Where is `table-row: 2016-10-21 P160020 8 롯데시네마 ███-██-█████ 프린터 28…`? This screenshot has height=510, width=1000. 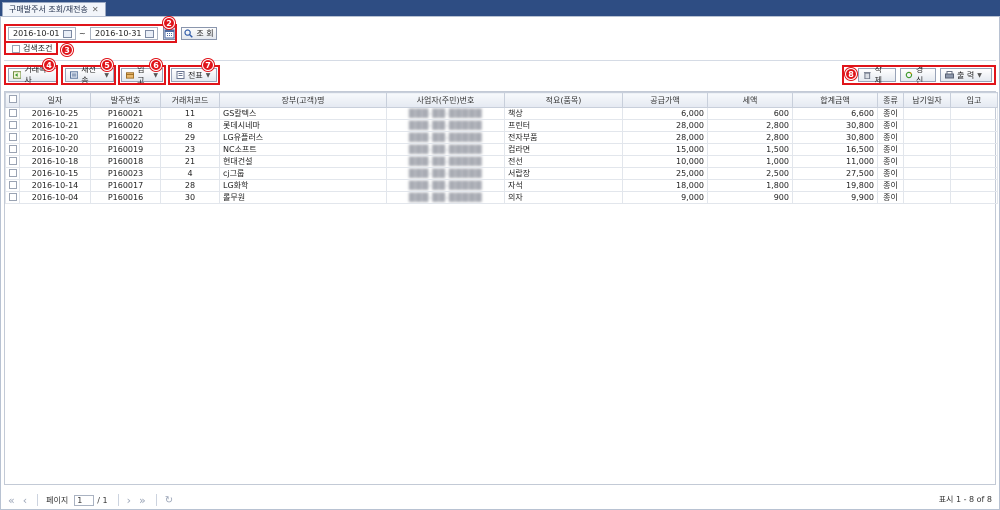
table-row: 2016-10-21 P160020 8 롯데시네마 ███-██-█████ 프린터 28… is located at coordinates (501, 125).